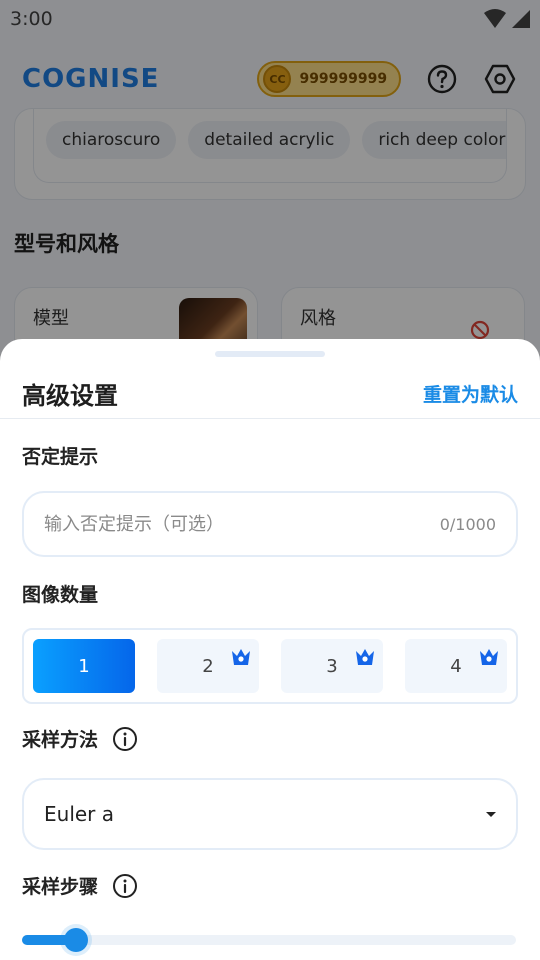 This screenshot has width=540, height=960. I want to click on image-count-option-2: 2, so click(208, 666).